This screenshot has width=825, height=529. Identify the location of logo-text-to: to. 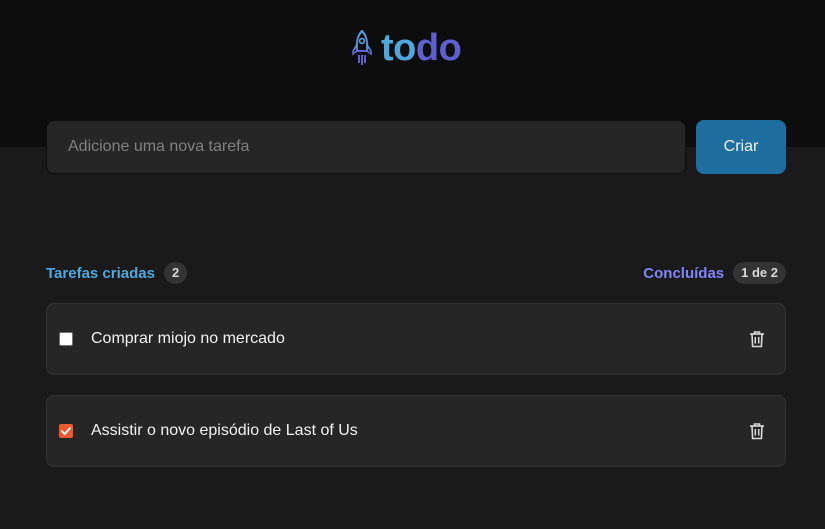
(398, 48).